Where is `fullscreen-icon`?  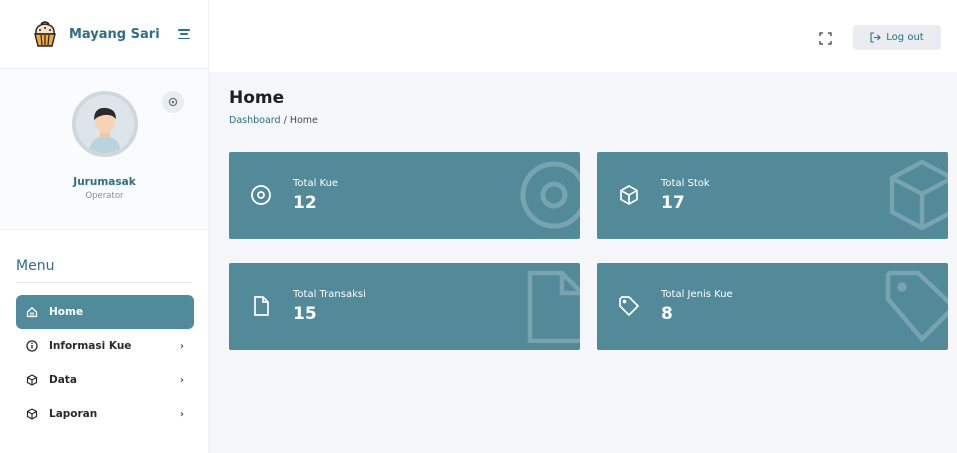
fullscreen-icon is located at coordinates (825, 37).